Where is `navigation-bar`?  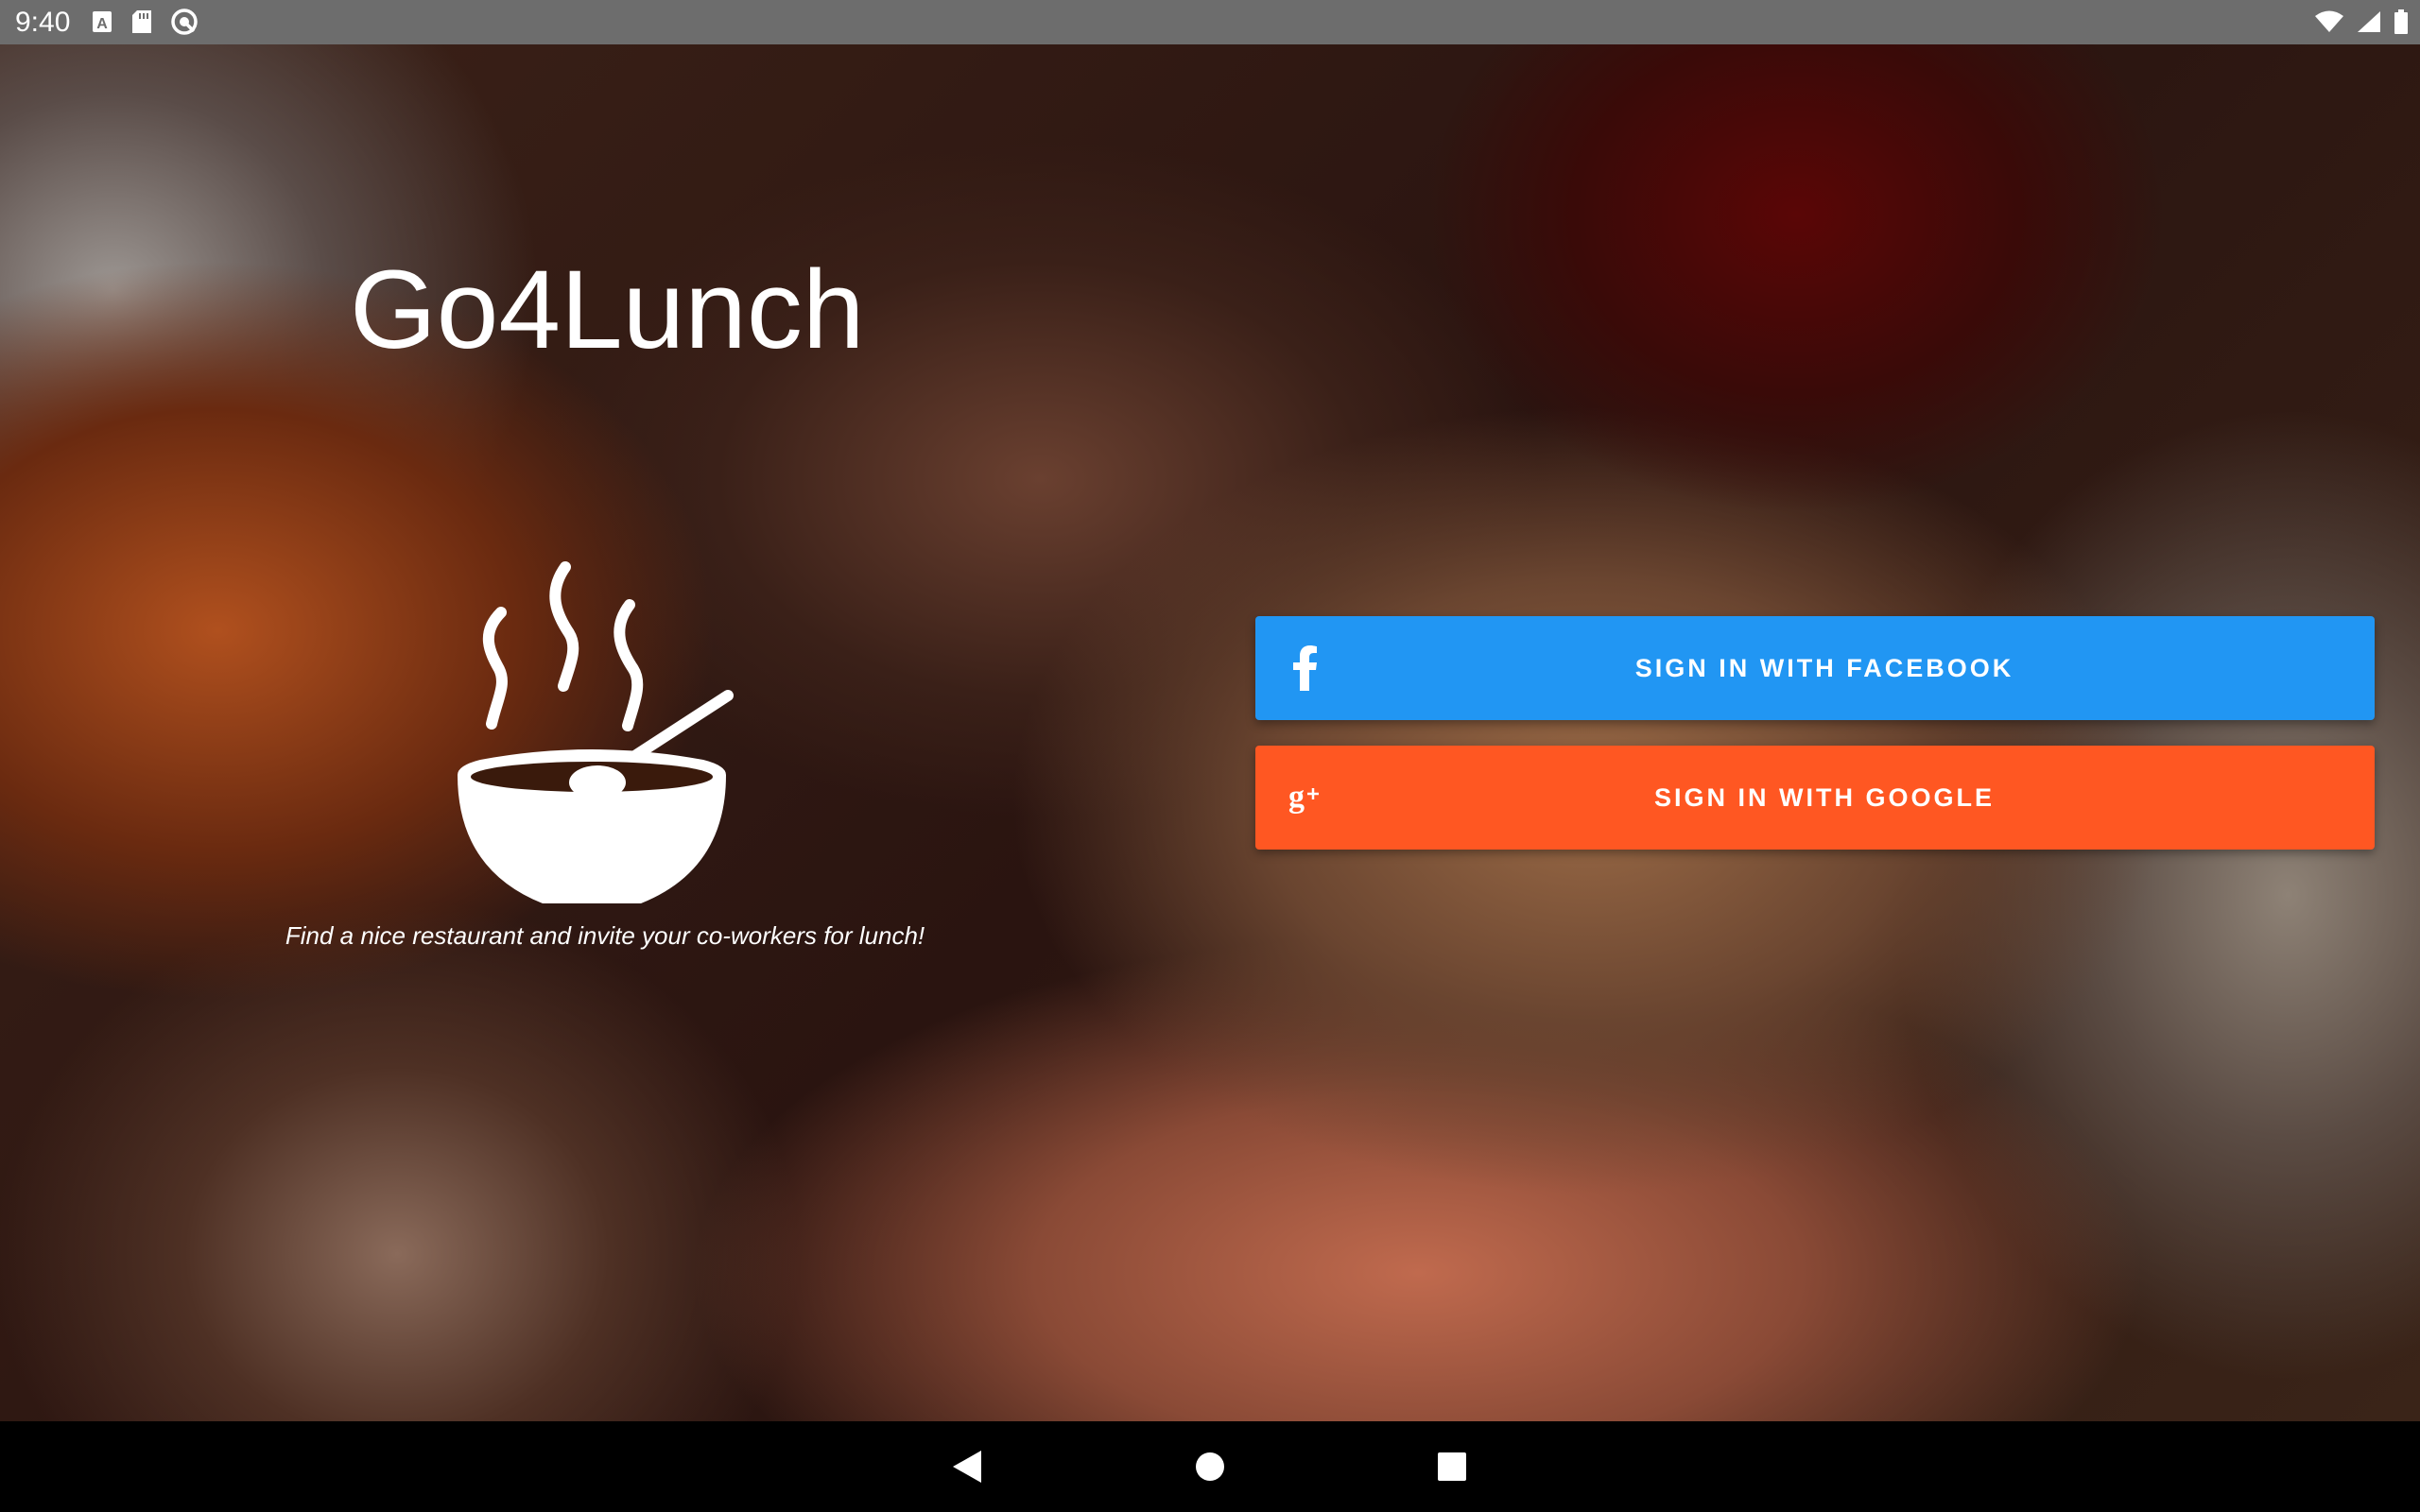
navigation-bar is located at coordinates (1210, 1466).